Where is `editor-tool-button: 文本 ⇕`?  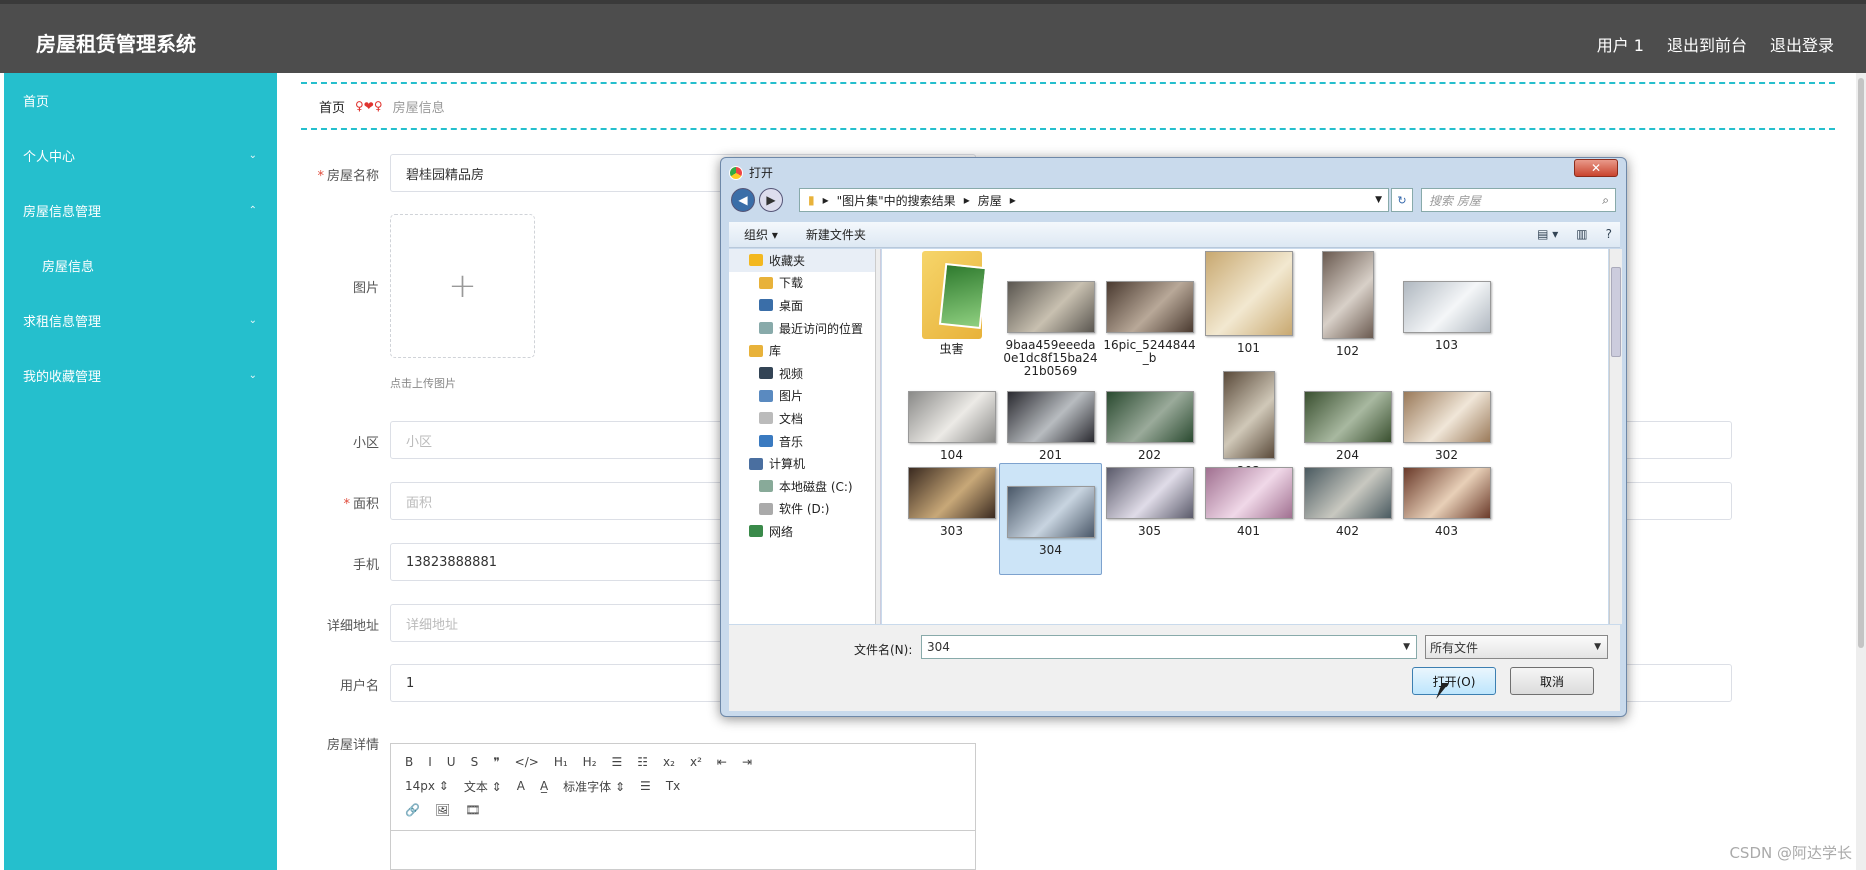 editor-tool-button: 文本 ⇕ is located at coordinates (483, 786).